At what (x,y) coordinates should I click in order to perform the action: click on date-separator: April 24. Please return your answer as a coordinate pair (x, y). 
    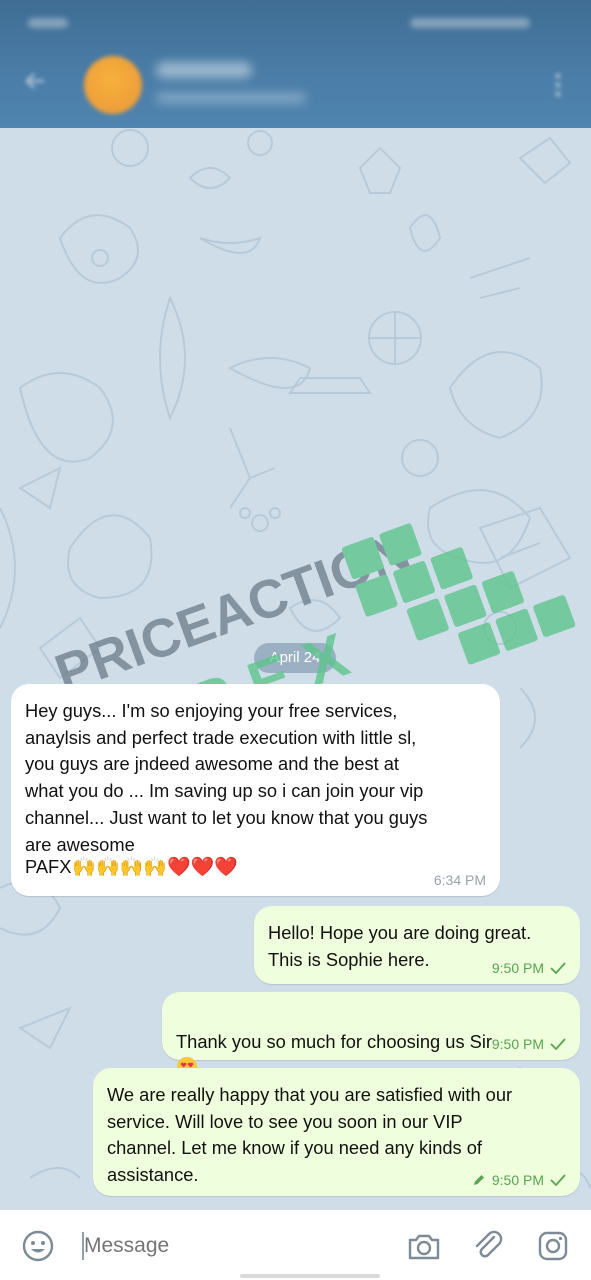
    Looking at the image, I should click on (295, 658).